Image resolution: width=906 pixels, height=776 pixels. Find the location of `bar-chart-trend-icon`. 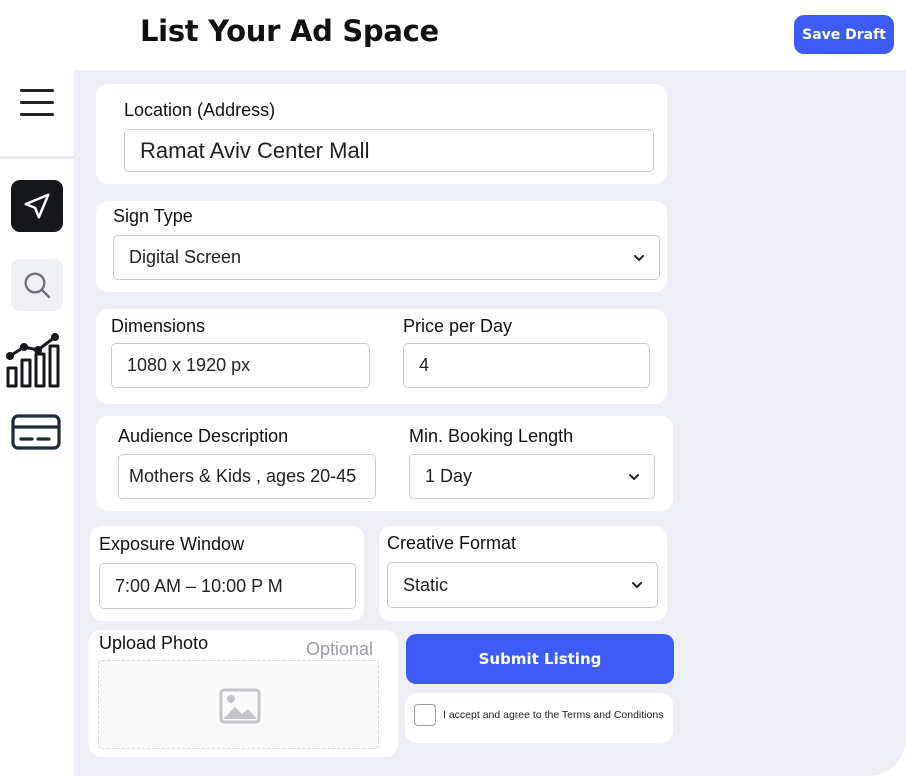

bar-chart-trend-icon is located at coordinates (33, 360).